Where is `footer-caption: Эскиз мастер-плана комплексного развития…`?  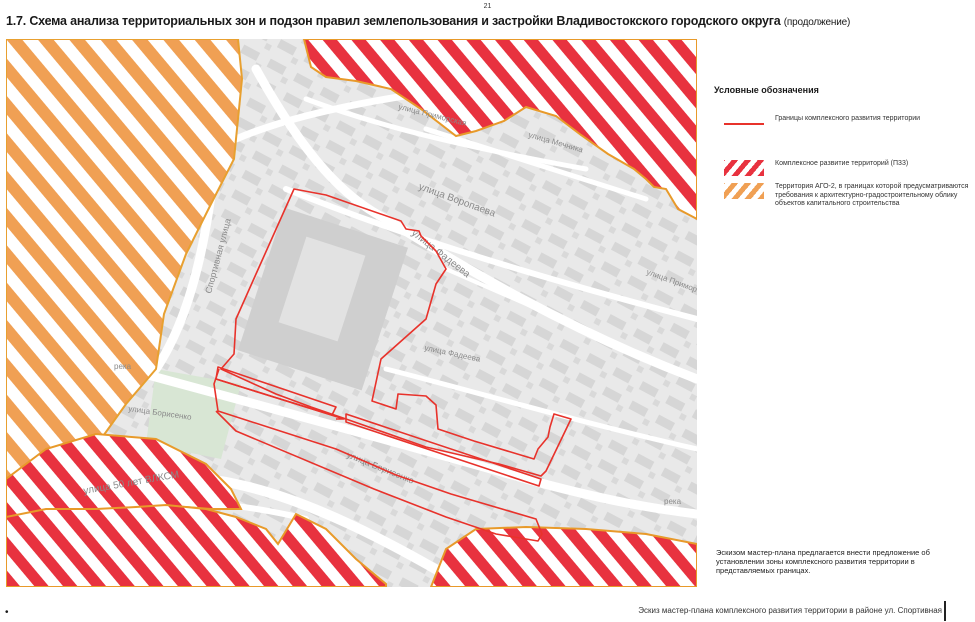 footer-caption: Эскиз мастер-плана комплексного развития… is located at coordinates (790, 610).